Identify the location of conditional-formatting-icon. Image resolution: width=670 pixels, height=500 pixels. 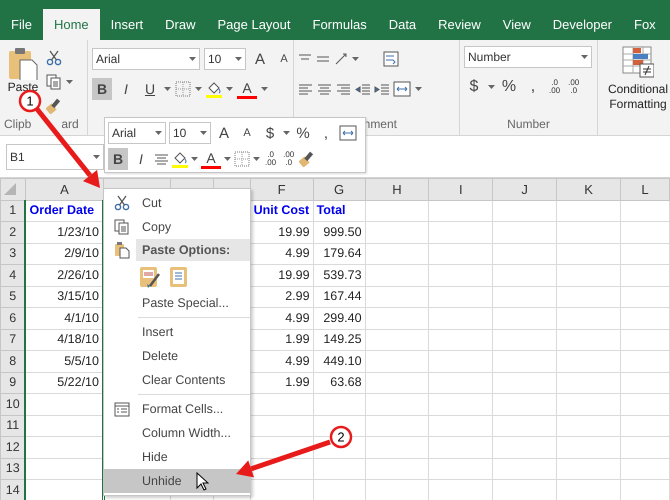
(638, 62).